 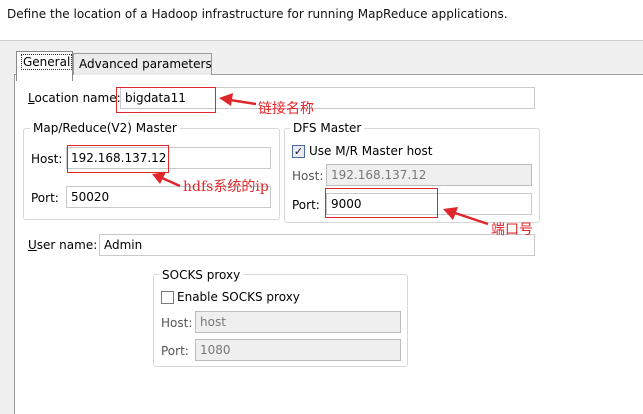 What do you see at coordinates (286, 109) in the screenshot?
I see `annotation-location-text: 链接名称` at bounding box center [286, 109].